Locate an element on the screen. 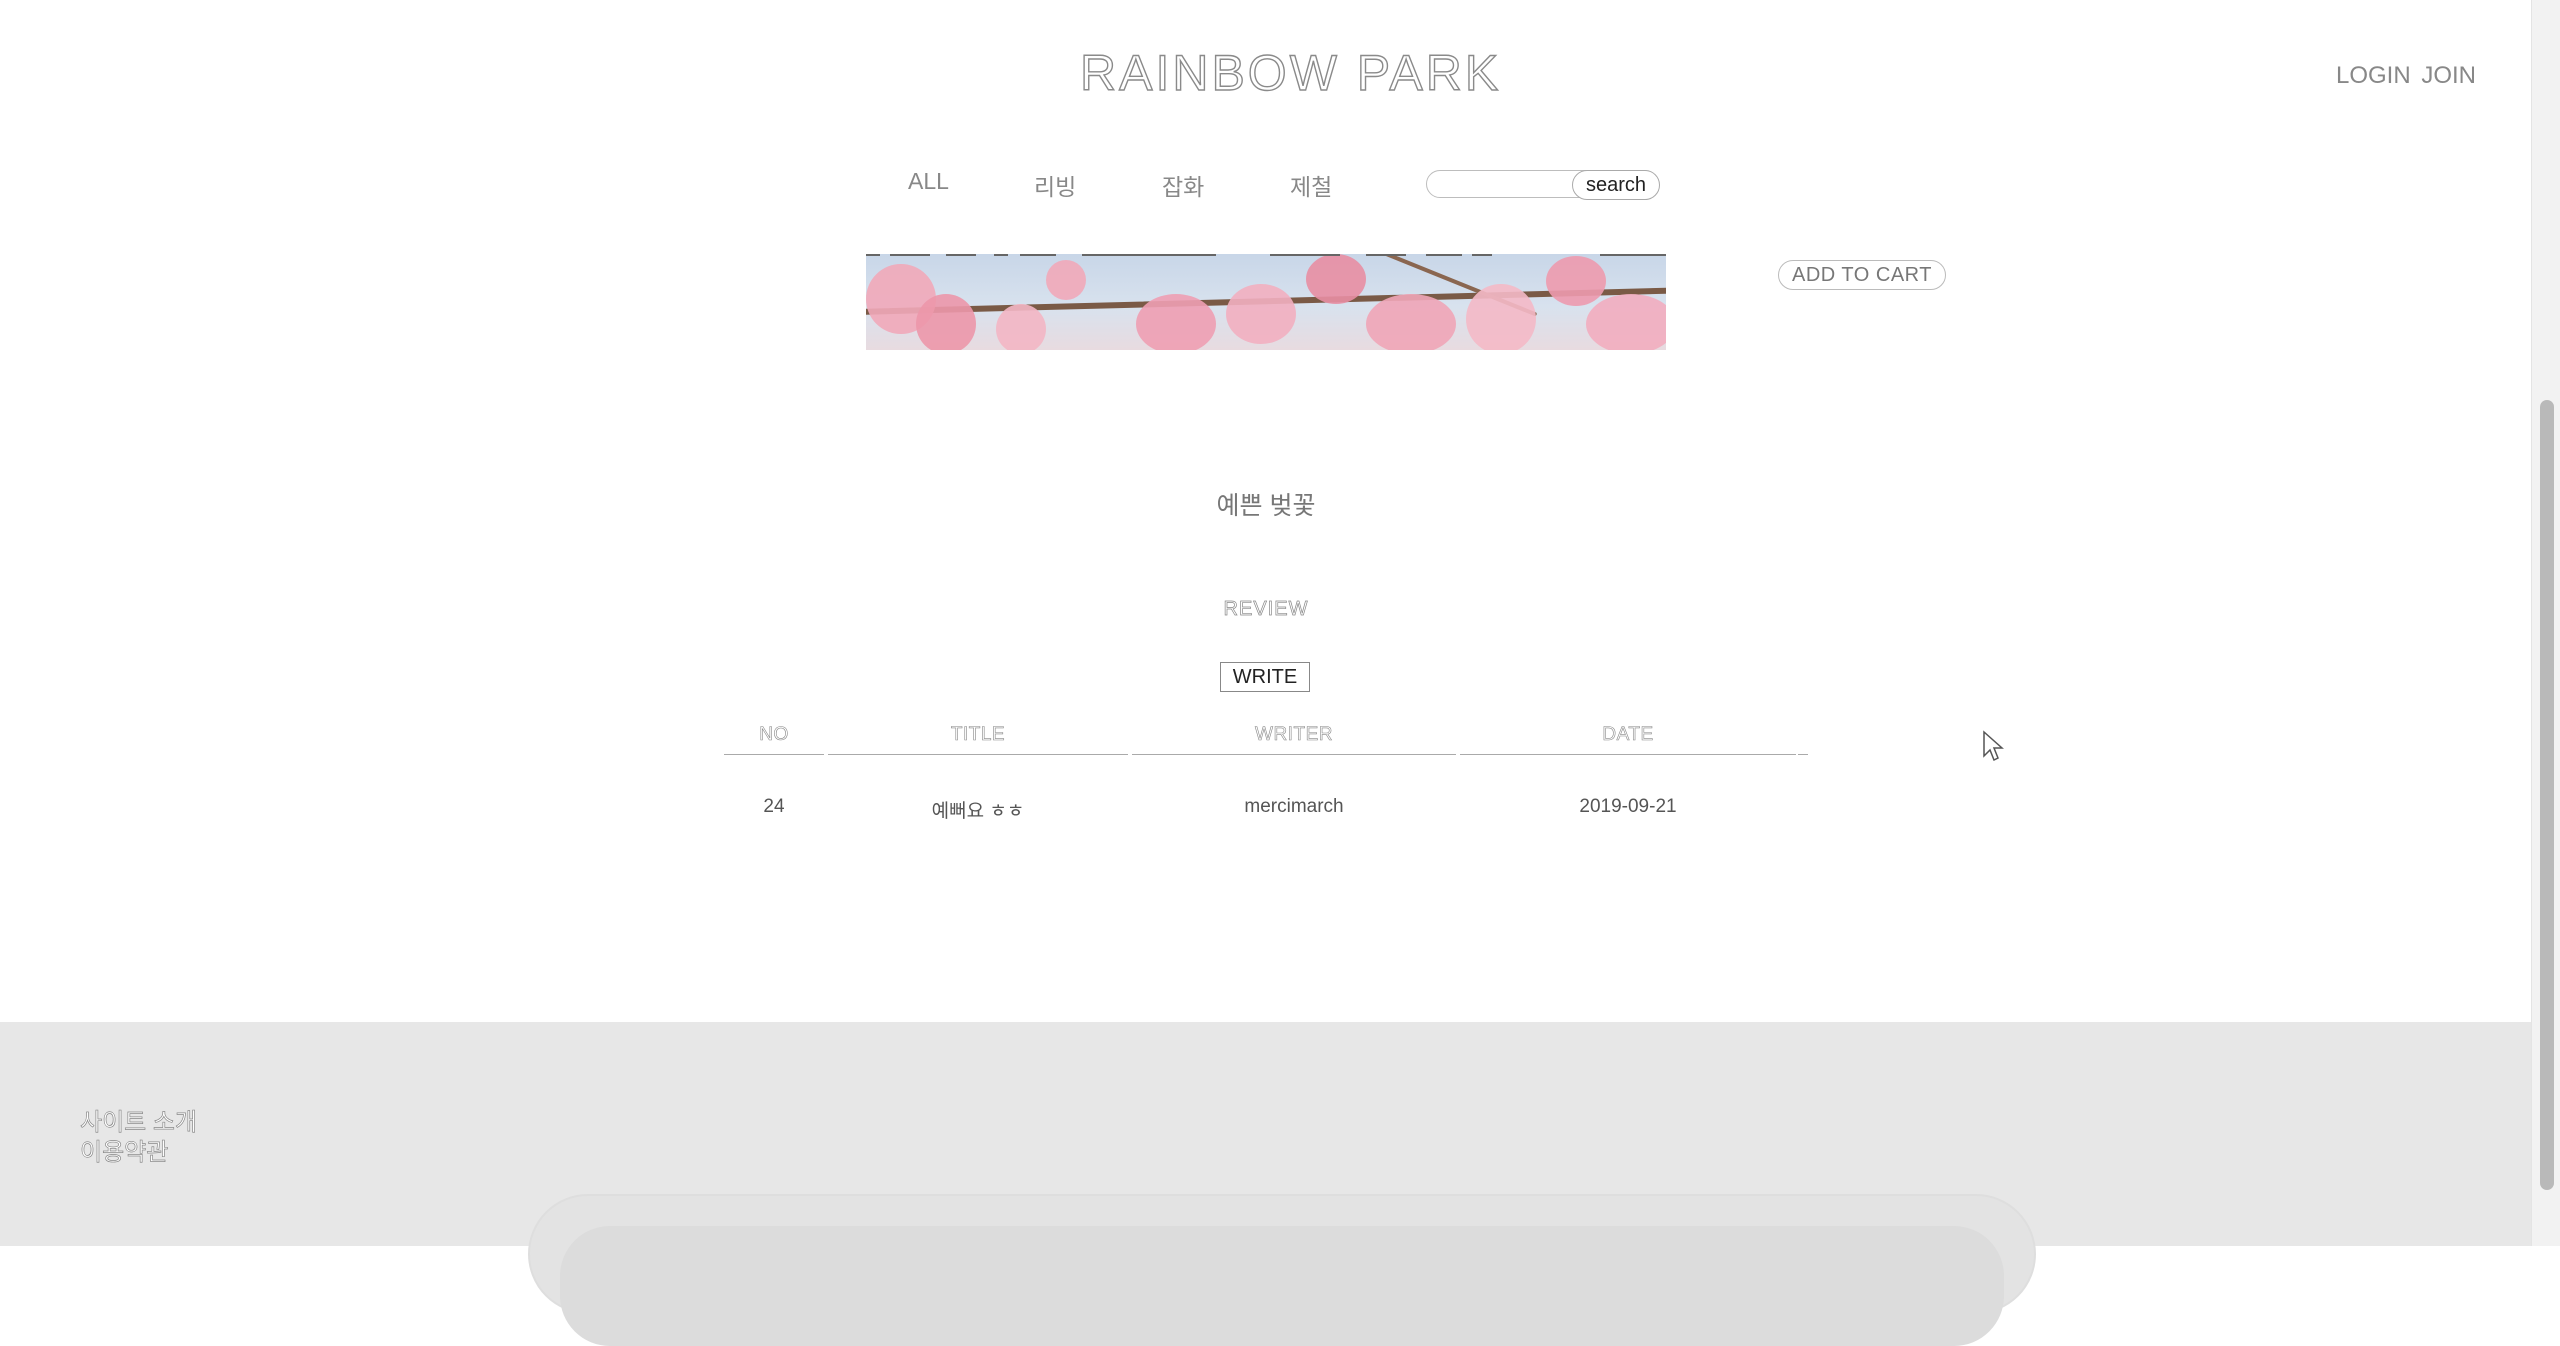  footer-link-terms: 이용약관 is located at coordinates (124, 1149).